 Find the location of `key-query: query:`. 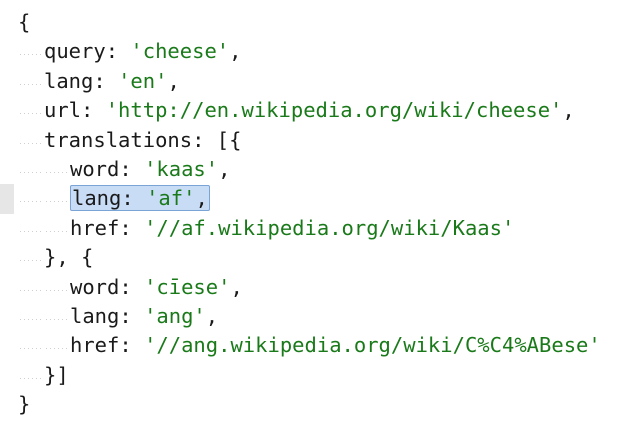

key-query: query: is located at coordinates (81, 51).